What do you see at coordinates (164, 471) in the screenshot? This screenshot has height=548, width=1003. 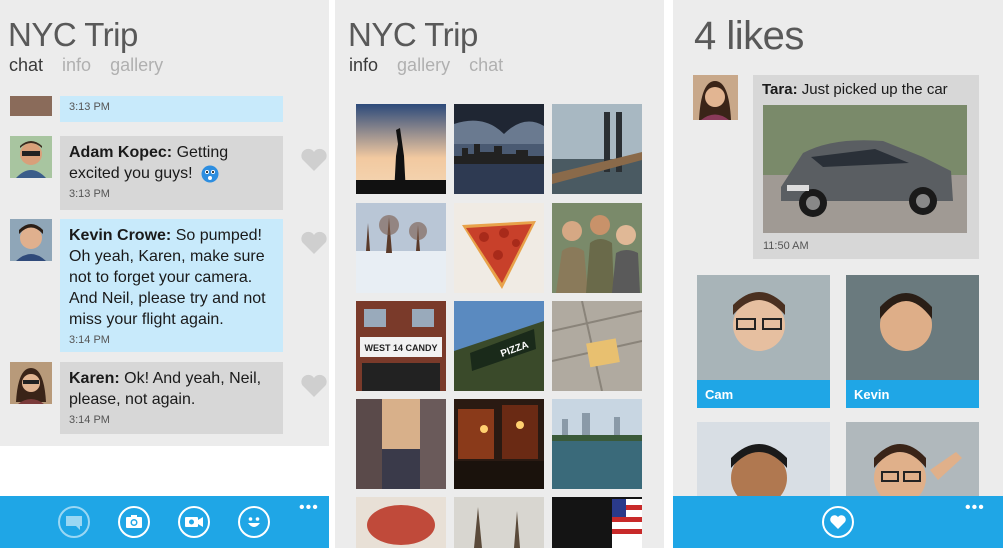 I see `chat-blank-area` at bounding box center [164, 471].